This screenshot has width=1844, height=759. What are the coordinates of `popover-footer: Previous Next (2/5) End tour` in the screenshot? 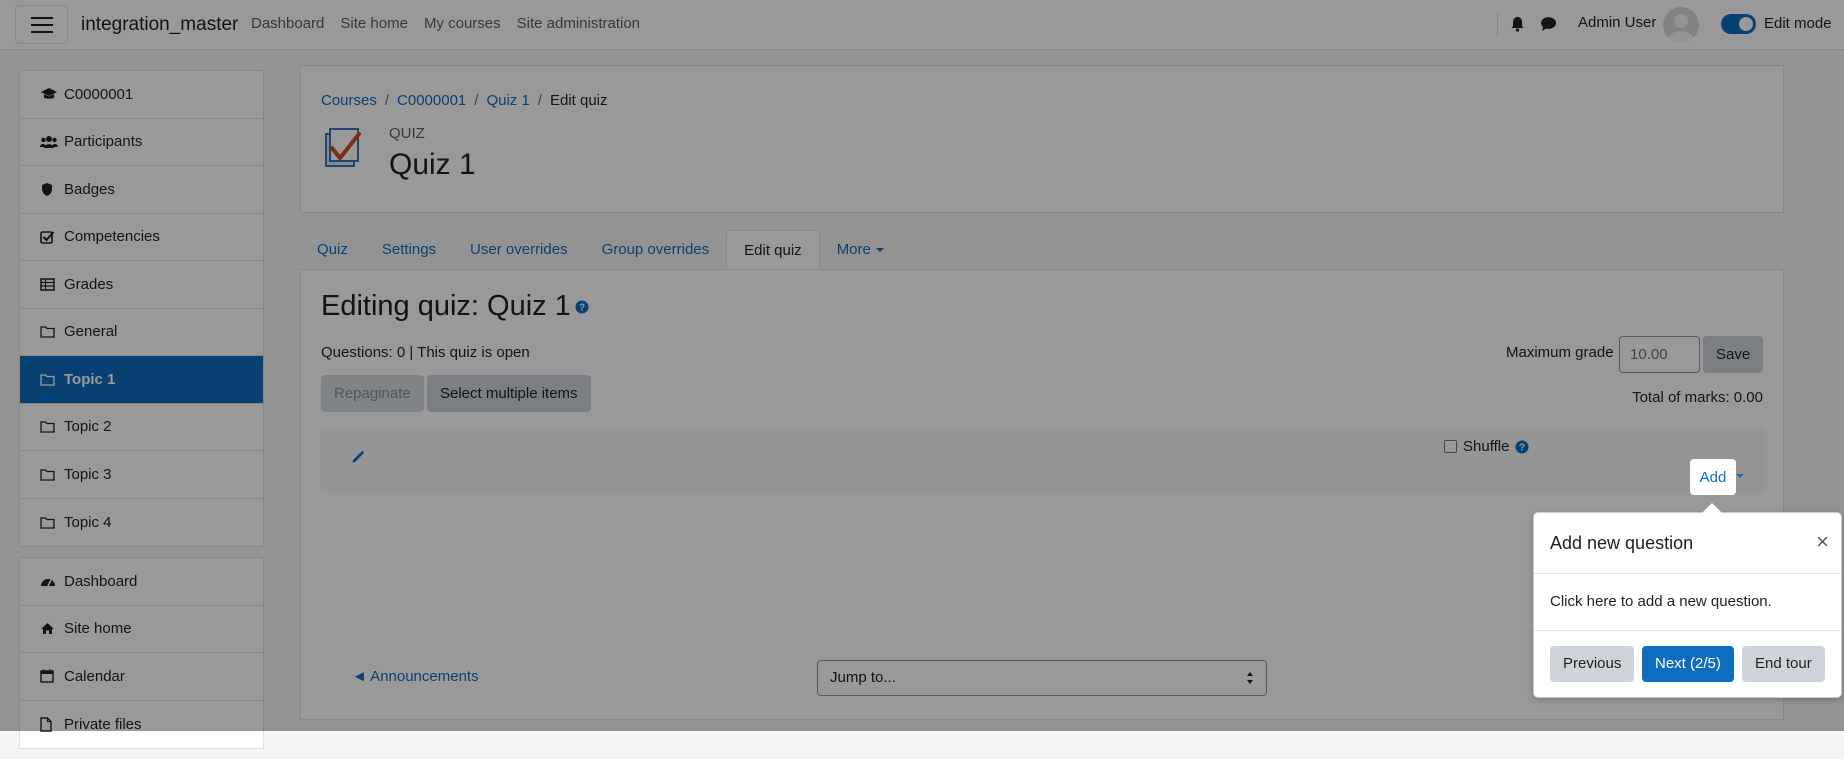 It's located at (1687, 664).